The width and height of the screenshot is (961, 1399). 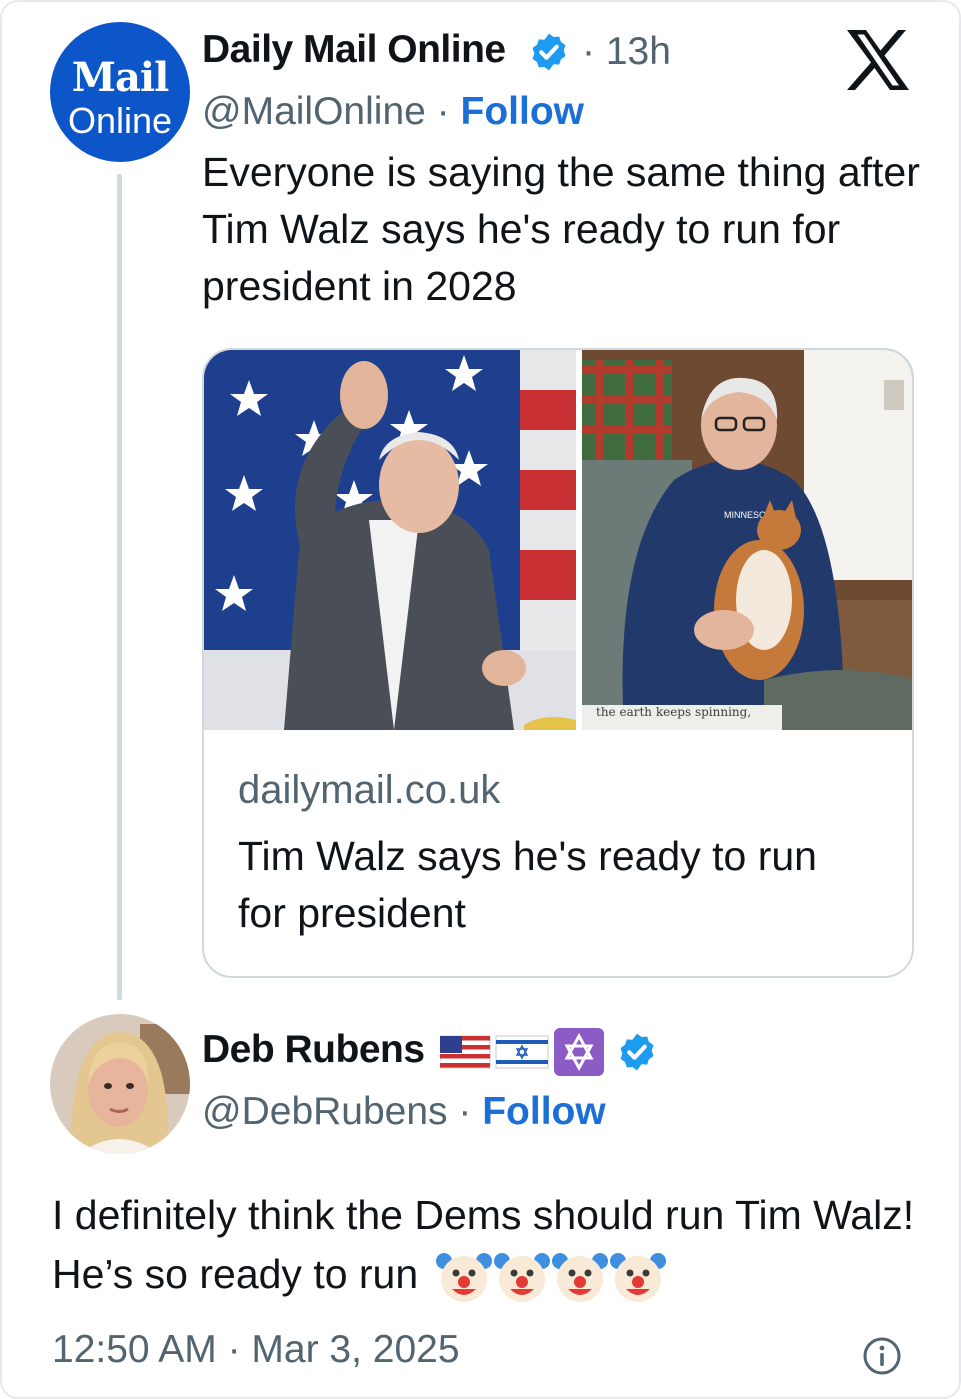 What do you see at coordinates (579, 1052) in the screenshot?
I see `star-of-david-icon` at bounding box center [579, 1052].